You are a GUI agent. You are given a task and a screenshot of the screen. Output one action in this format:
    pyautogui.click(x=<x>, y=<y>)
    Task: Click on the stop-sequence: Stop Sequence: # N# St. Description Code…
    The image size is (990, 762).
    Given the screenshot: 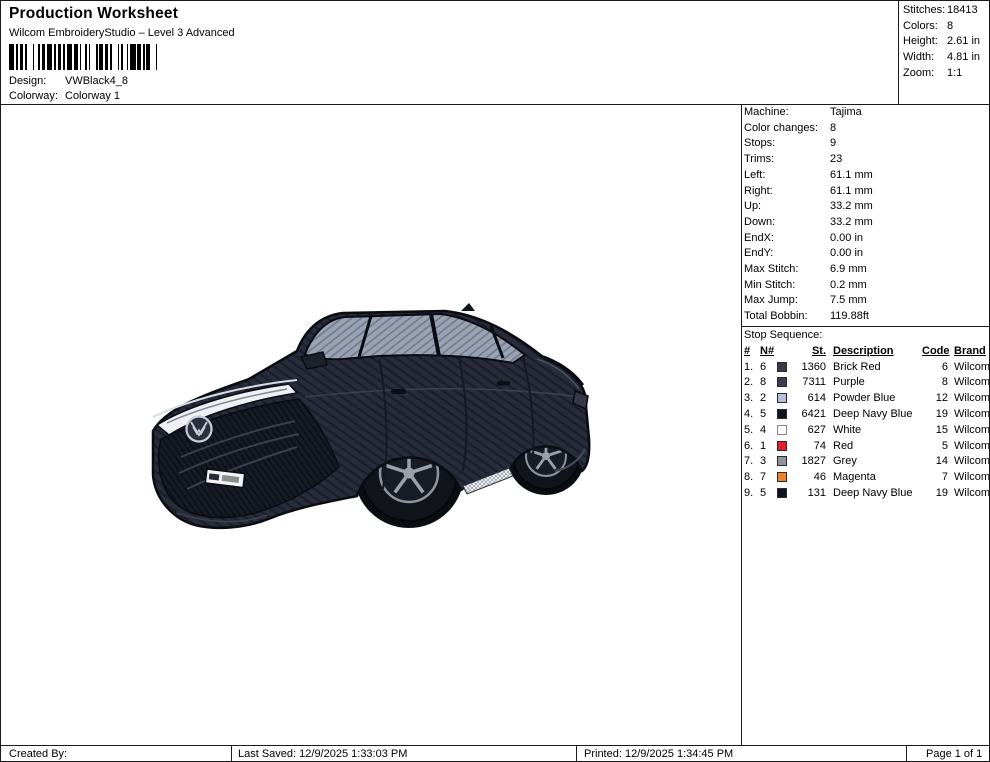 What is the action you would take?
    pyautogui.click(x=866, y=414)
    